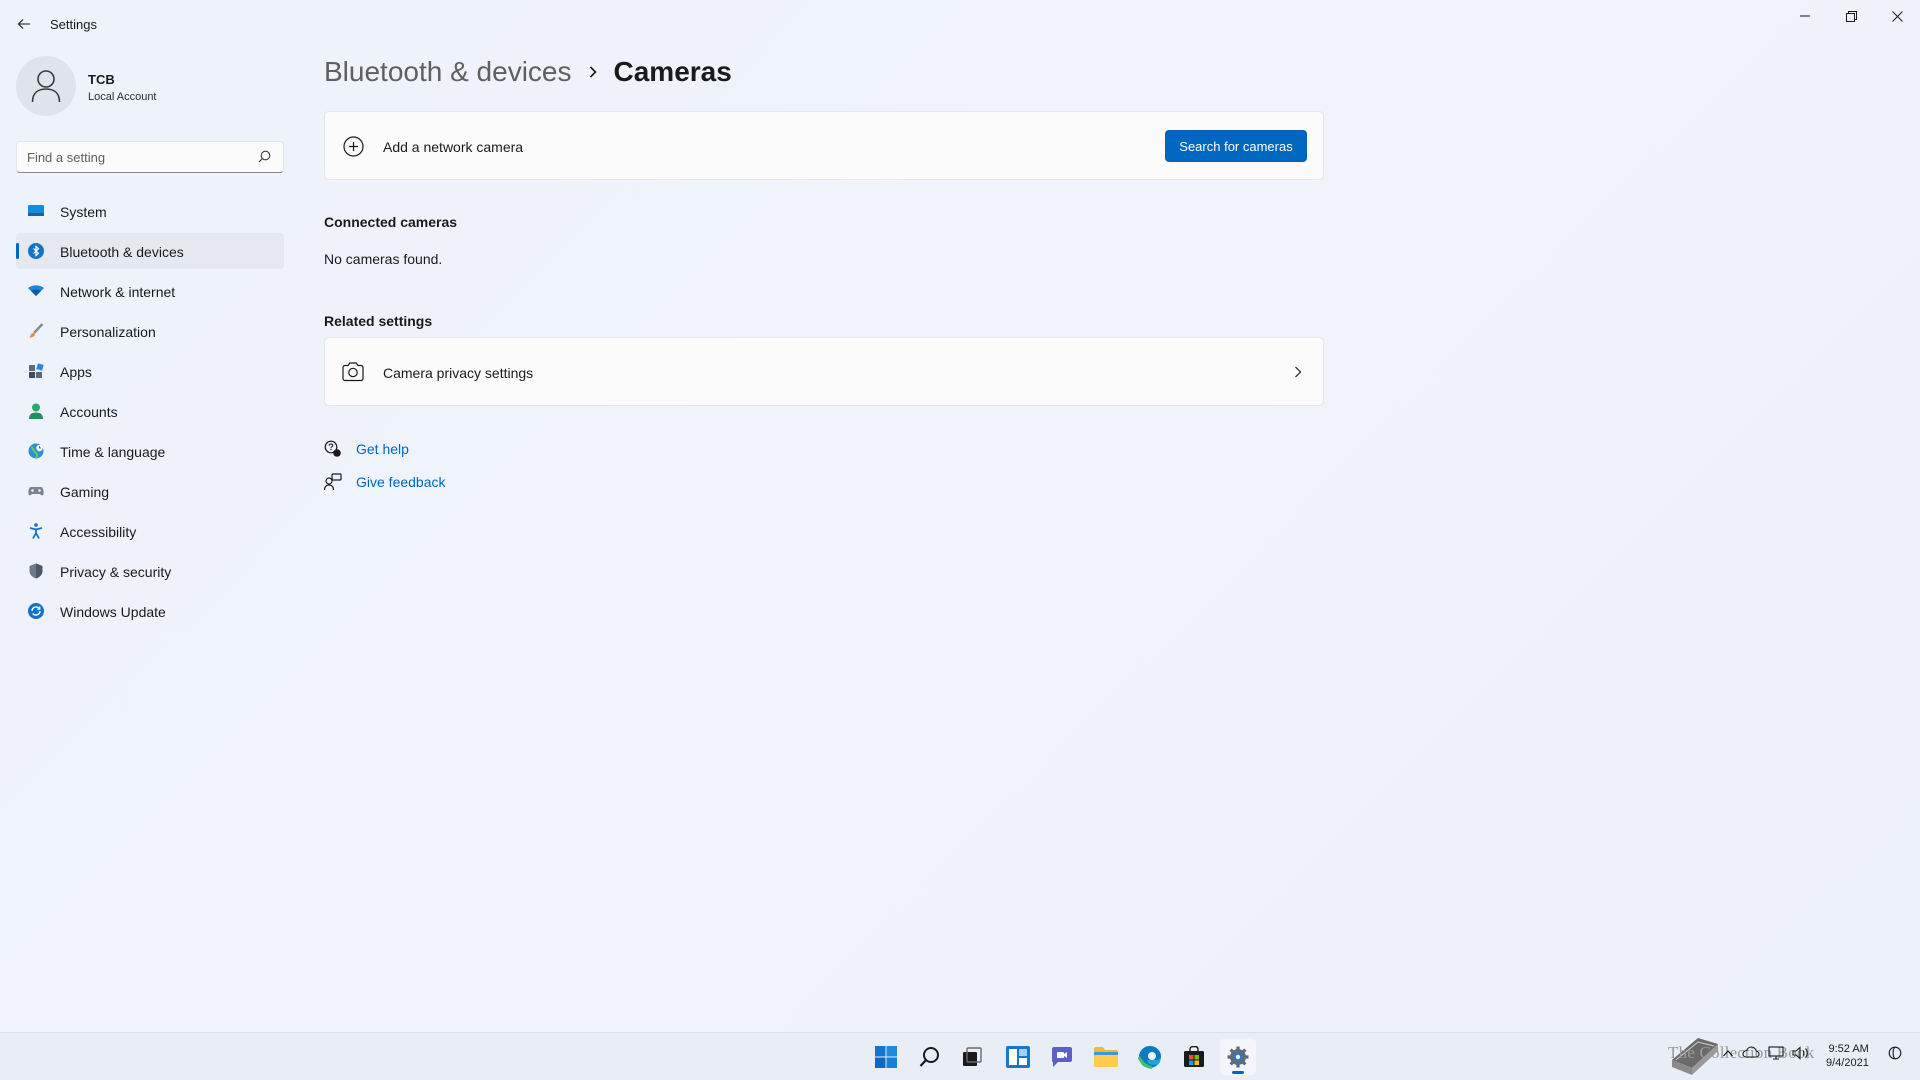 This screenshot has width=1920, height=1080. I want to click on sidebar-item-label: Apps, so click(76, 372).